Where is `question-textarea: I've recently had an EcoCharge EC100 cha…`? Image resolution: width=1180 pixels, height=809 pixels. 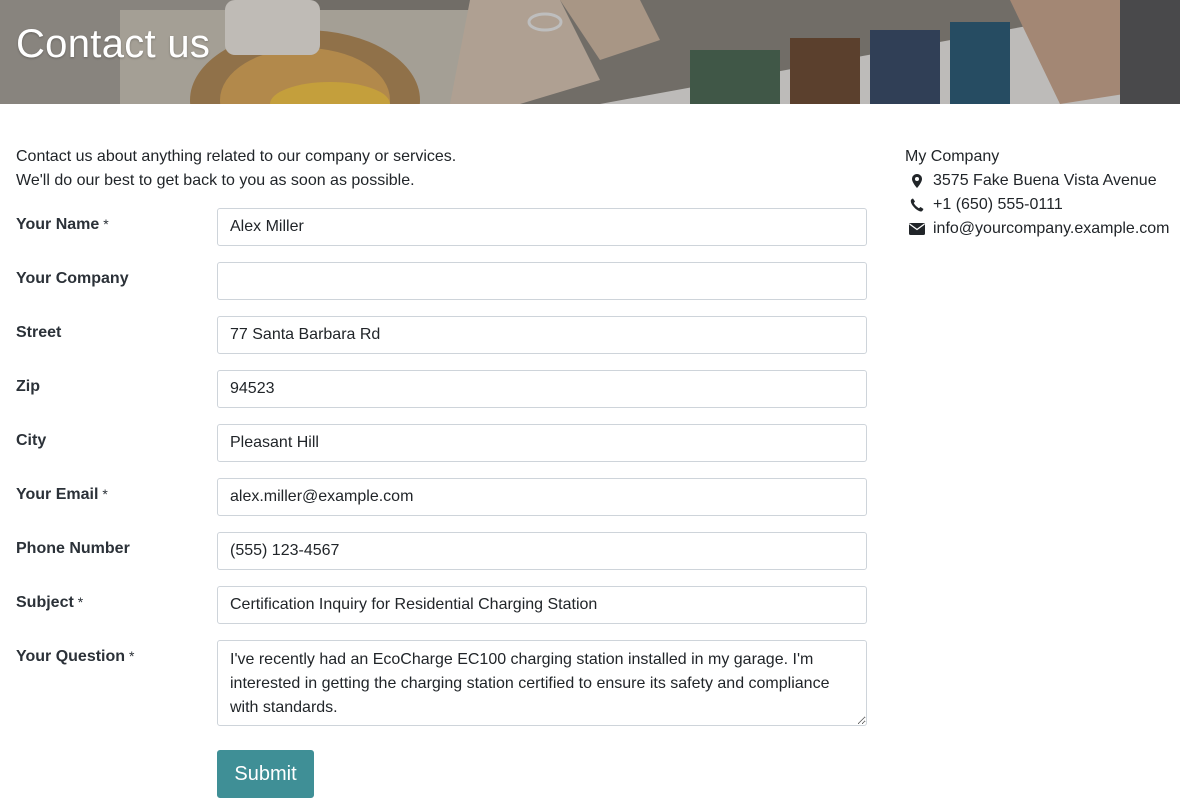
question-textarea: I've recently had an EcoCharge EC100 cha… is located at coordinates (542, 683).